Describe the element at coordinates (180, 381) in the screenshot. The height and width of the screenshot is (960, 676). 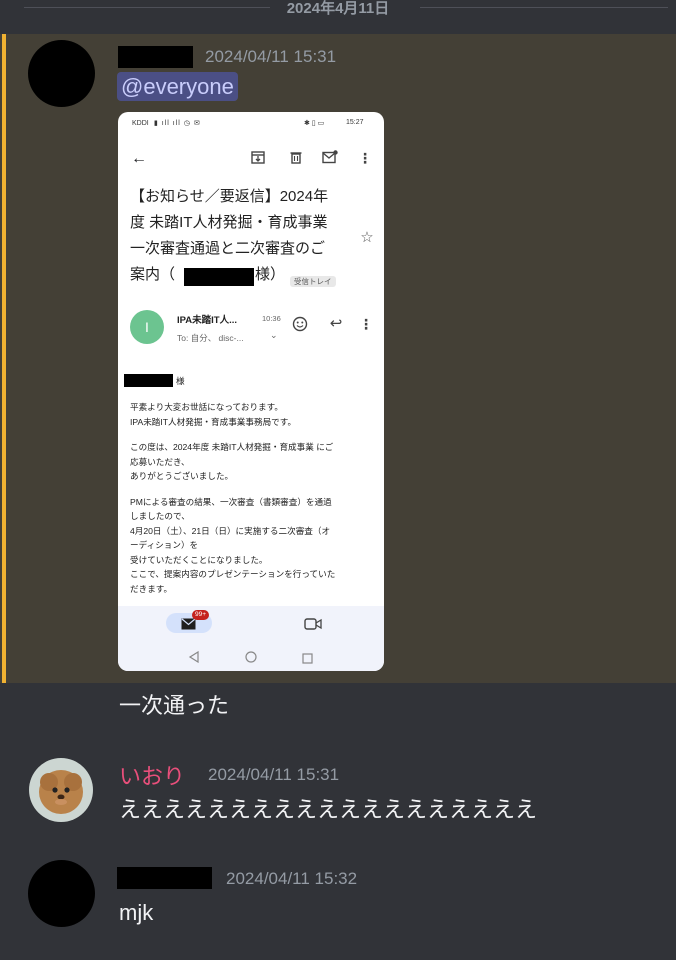
I see `salutation-suffix: 様` at that location.